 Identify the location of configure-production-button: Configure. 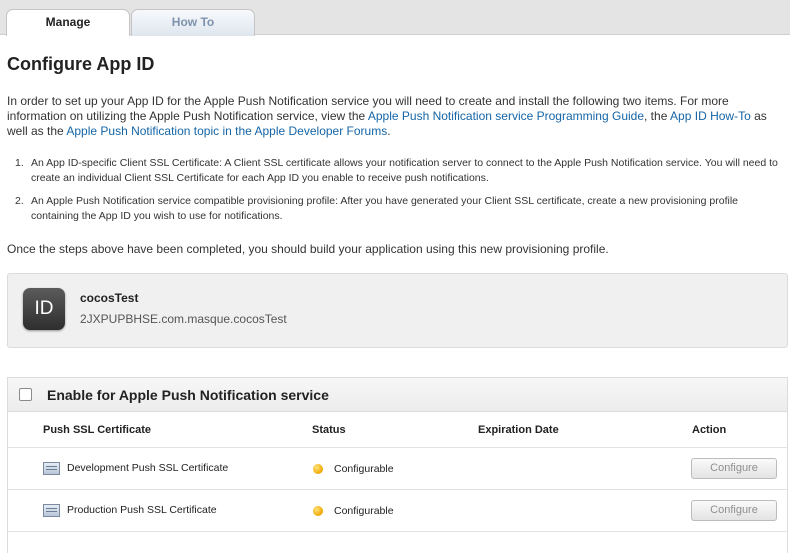
(734, 510).